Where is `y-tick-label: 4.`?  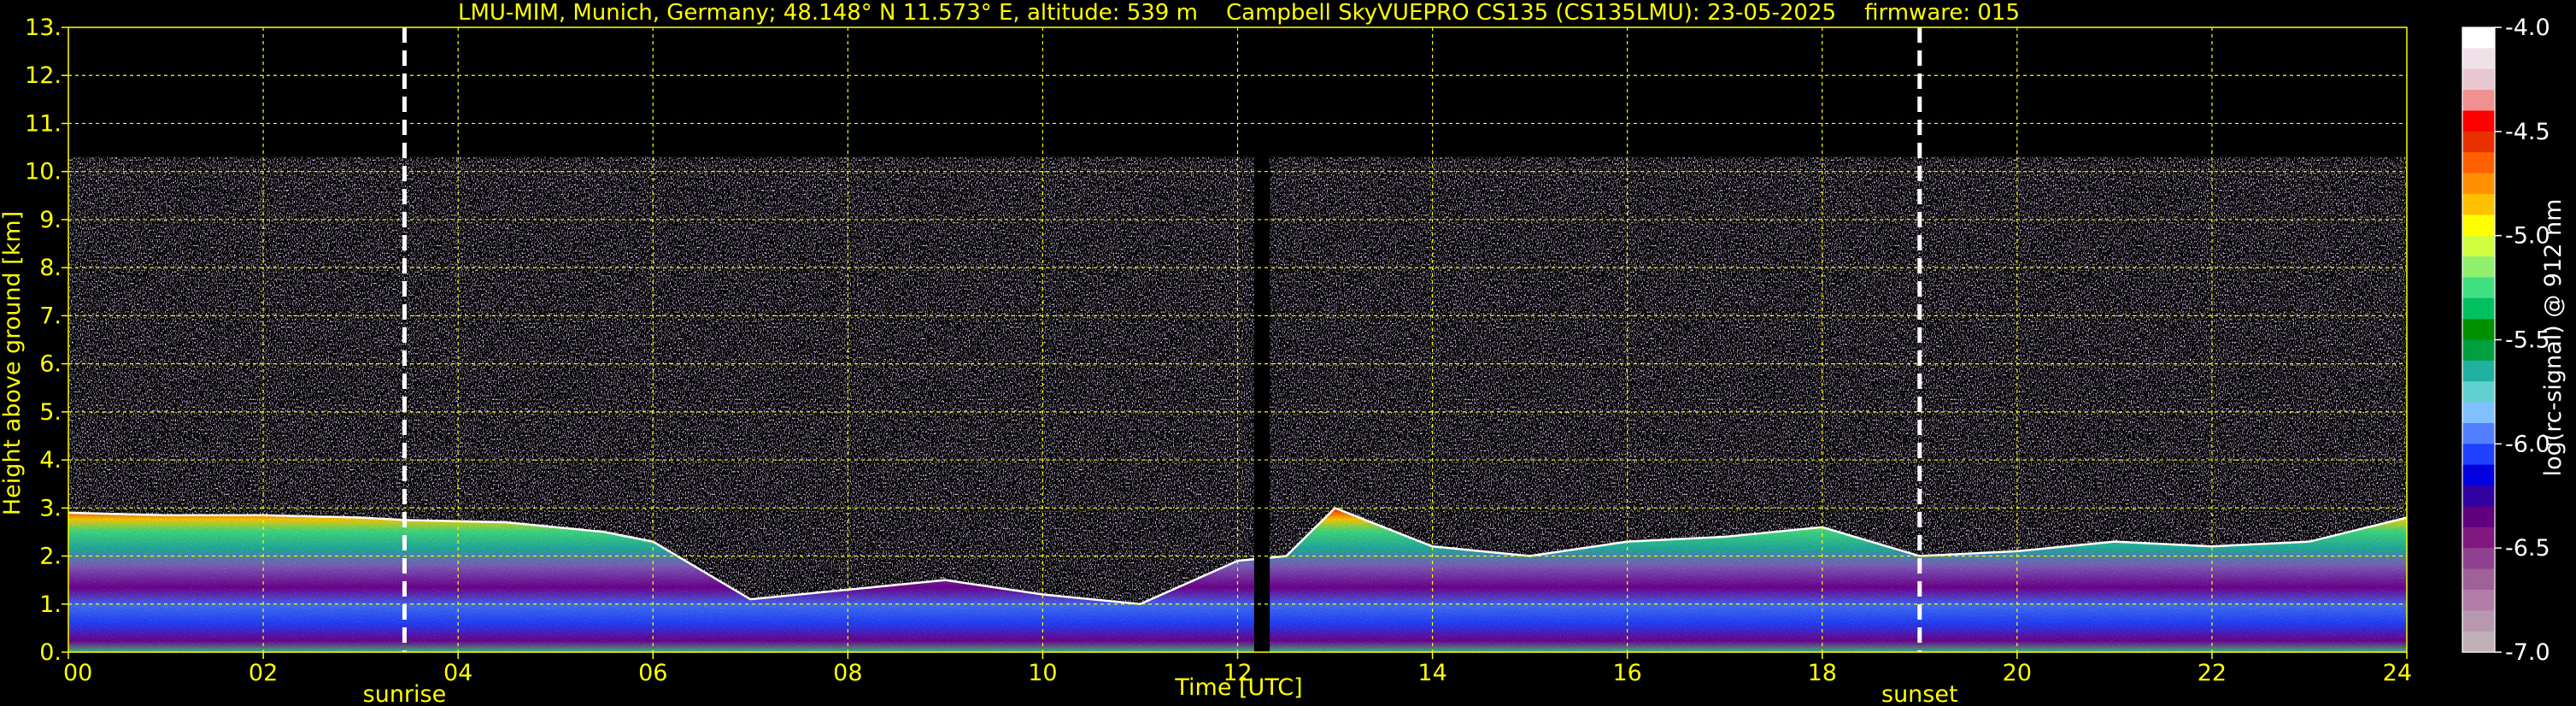 y-tick-label: 4. is located at coordinates (50, 460).